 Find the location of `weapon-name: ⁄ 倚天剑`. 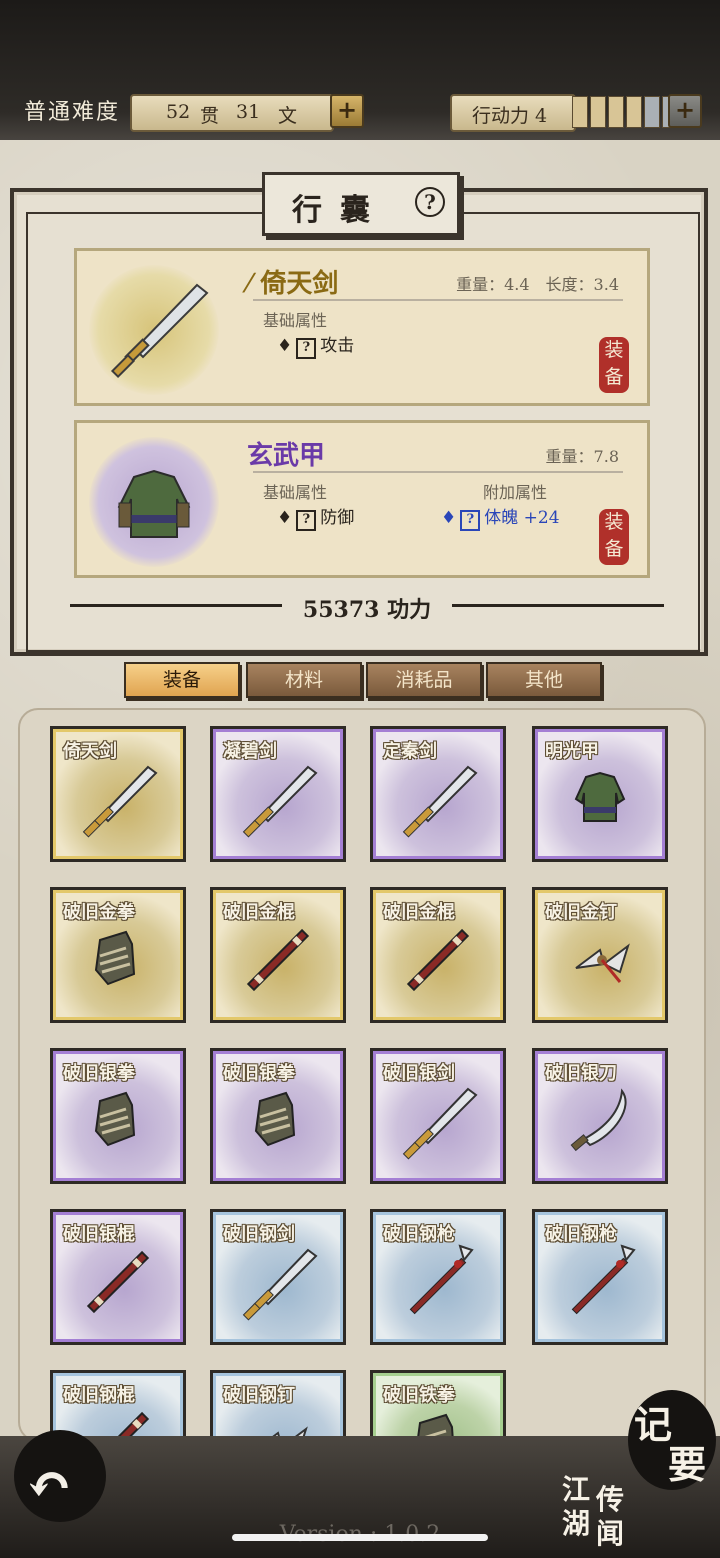

weapon-name: ⁄ 倚天剑 is located at coordinates (293, 284).